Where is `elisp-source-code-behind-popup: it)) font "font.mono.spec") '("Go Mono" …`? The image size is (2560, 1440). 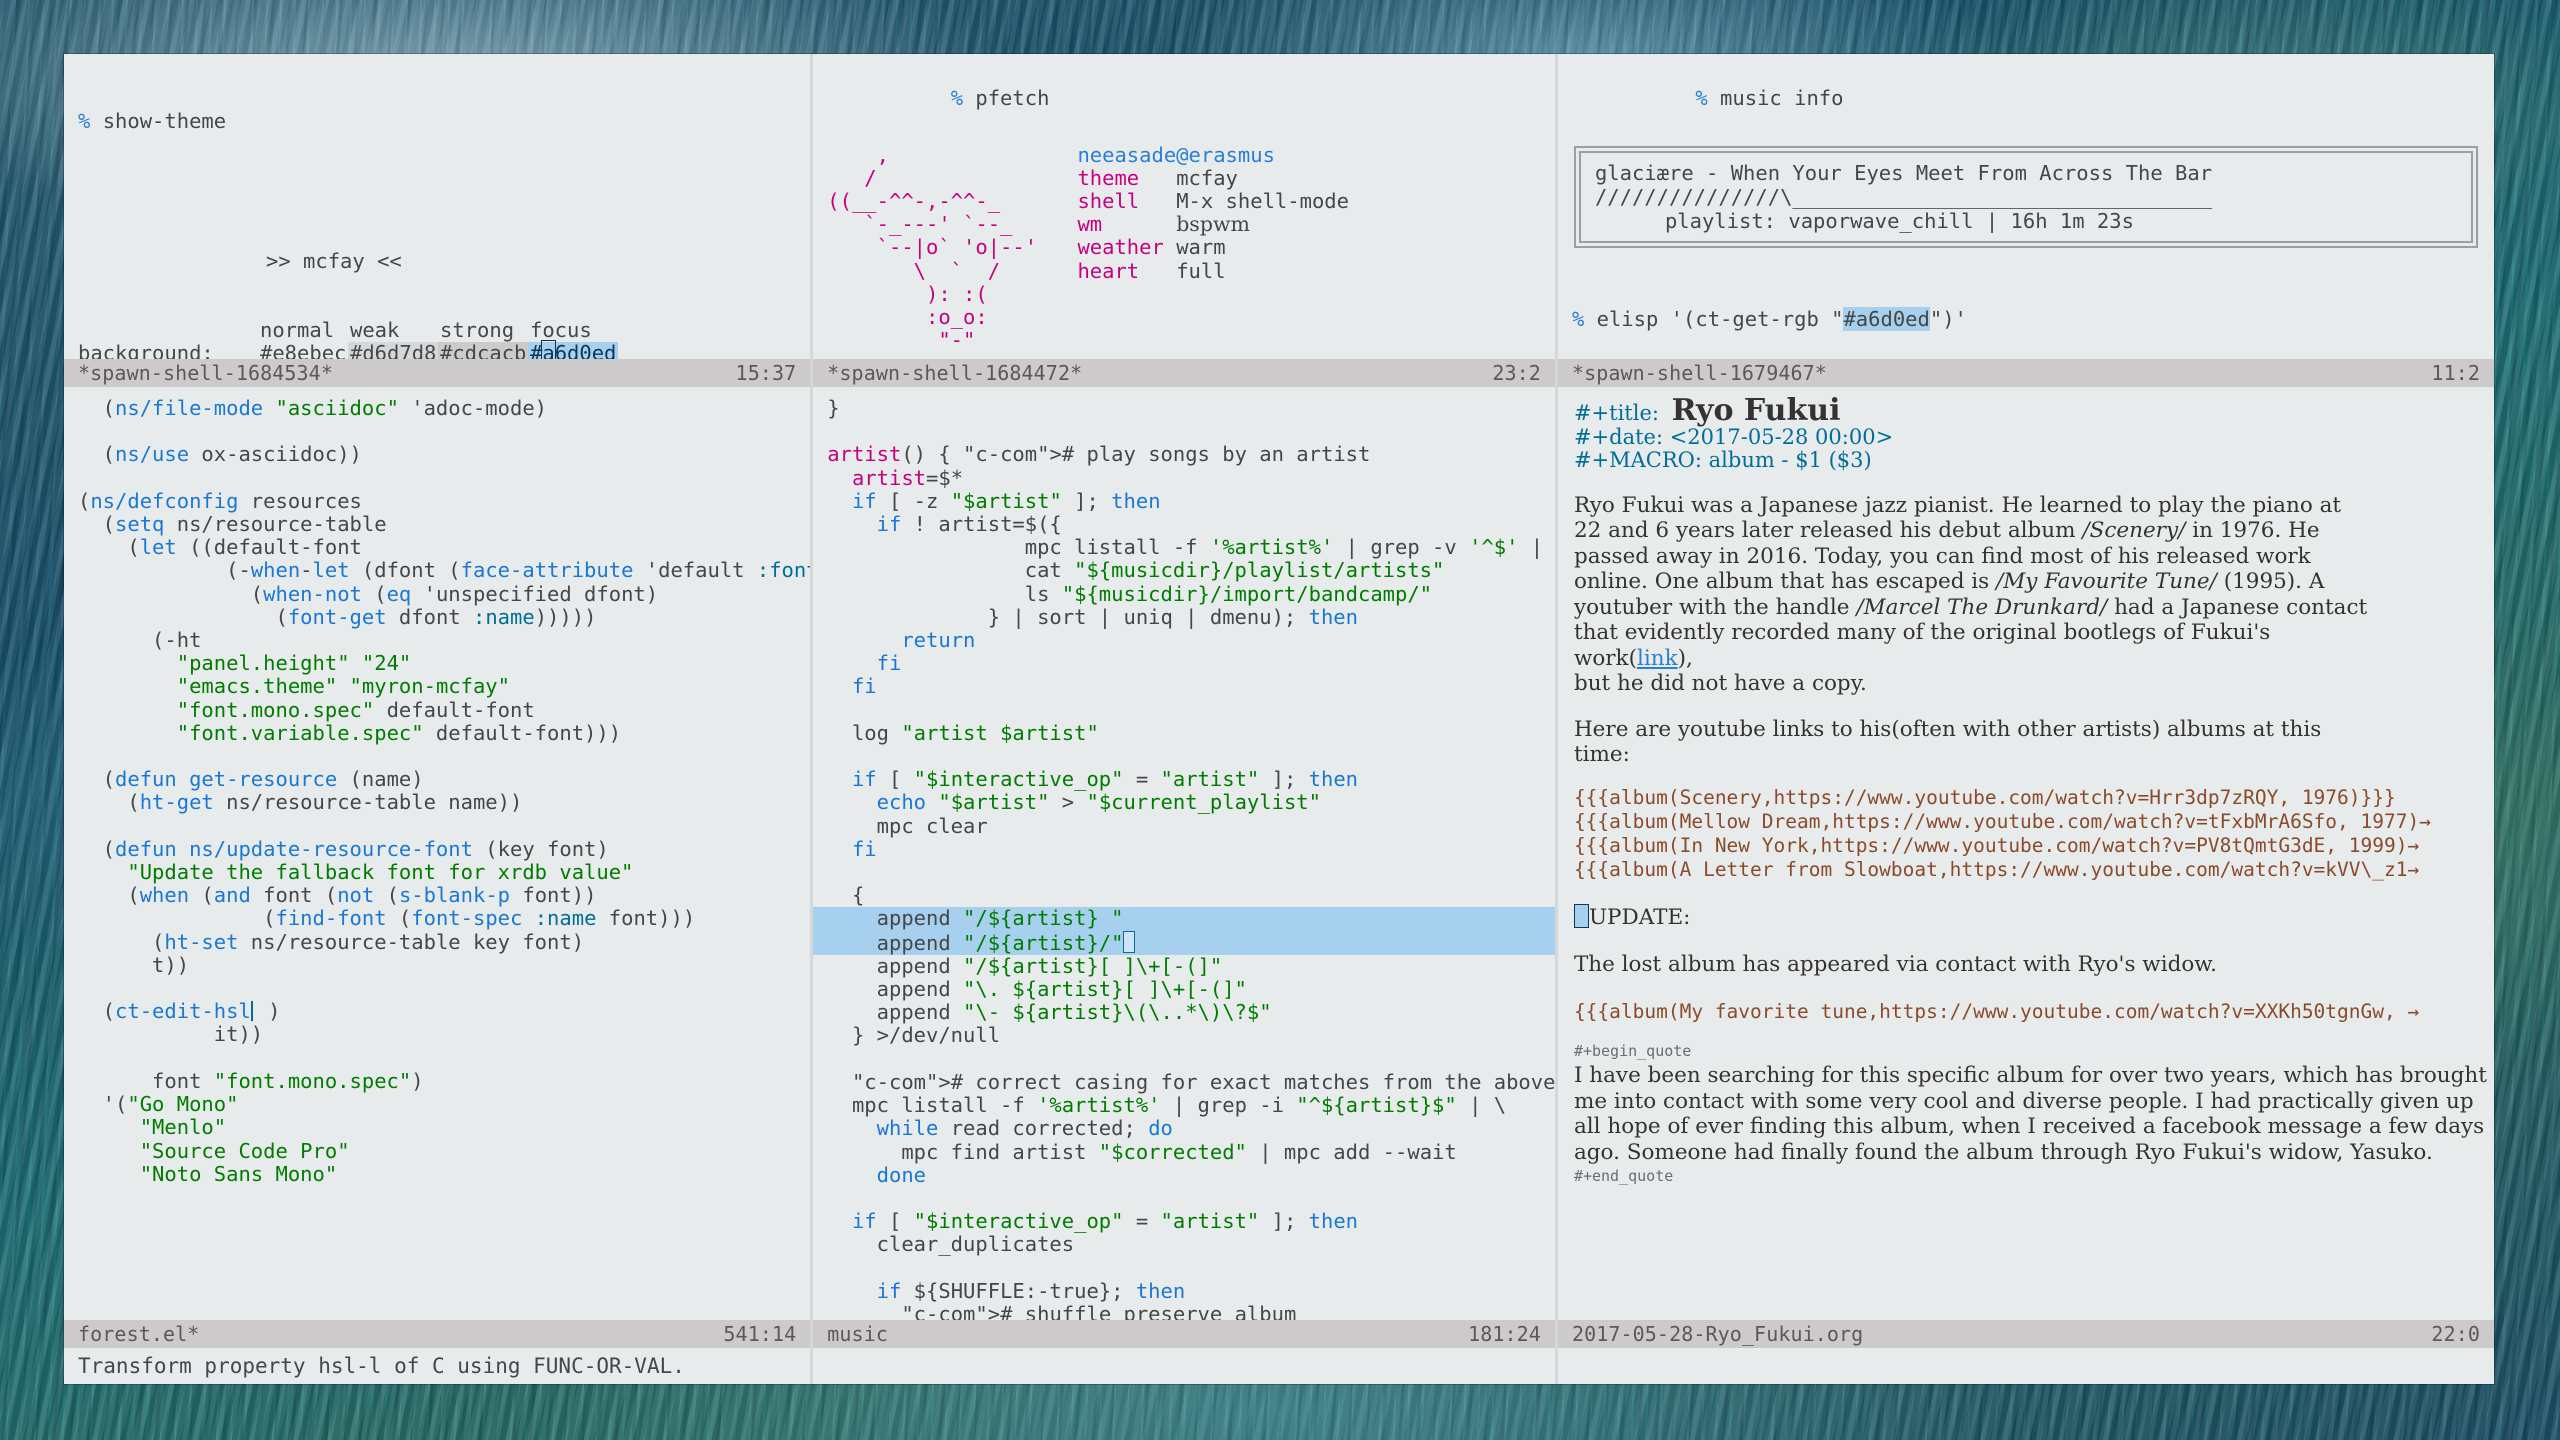
elisp-source-code-behind-popup: it)) font "font.mono.spec") '("Go Mono" … is located at coordinates (437, 1104).